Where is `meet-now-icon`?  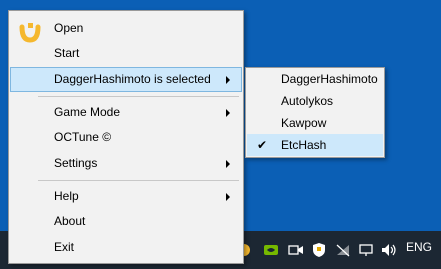
meet-now-icon is located at coordinates (296, 250).